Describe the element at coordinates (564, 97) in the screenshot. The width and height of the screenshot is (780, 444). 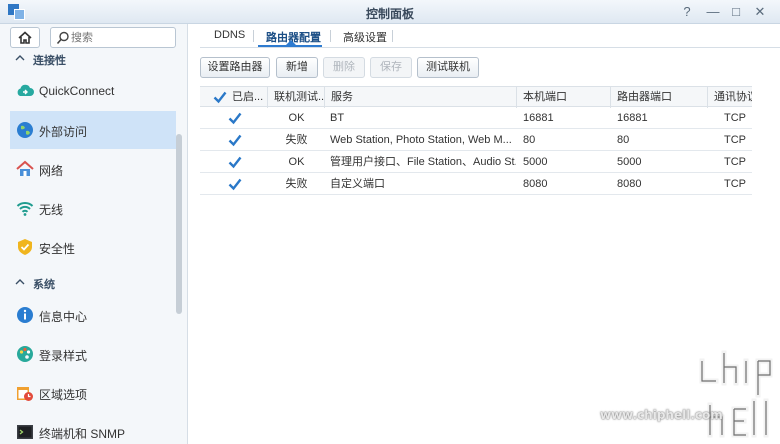
I see `column-header-local-port: 本机端口` at that location.